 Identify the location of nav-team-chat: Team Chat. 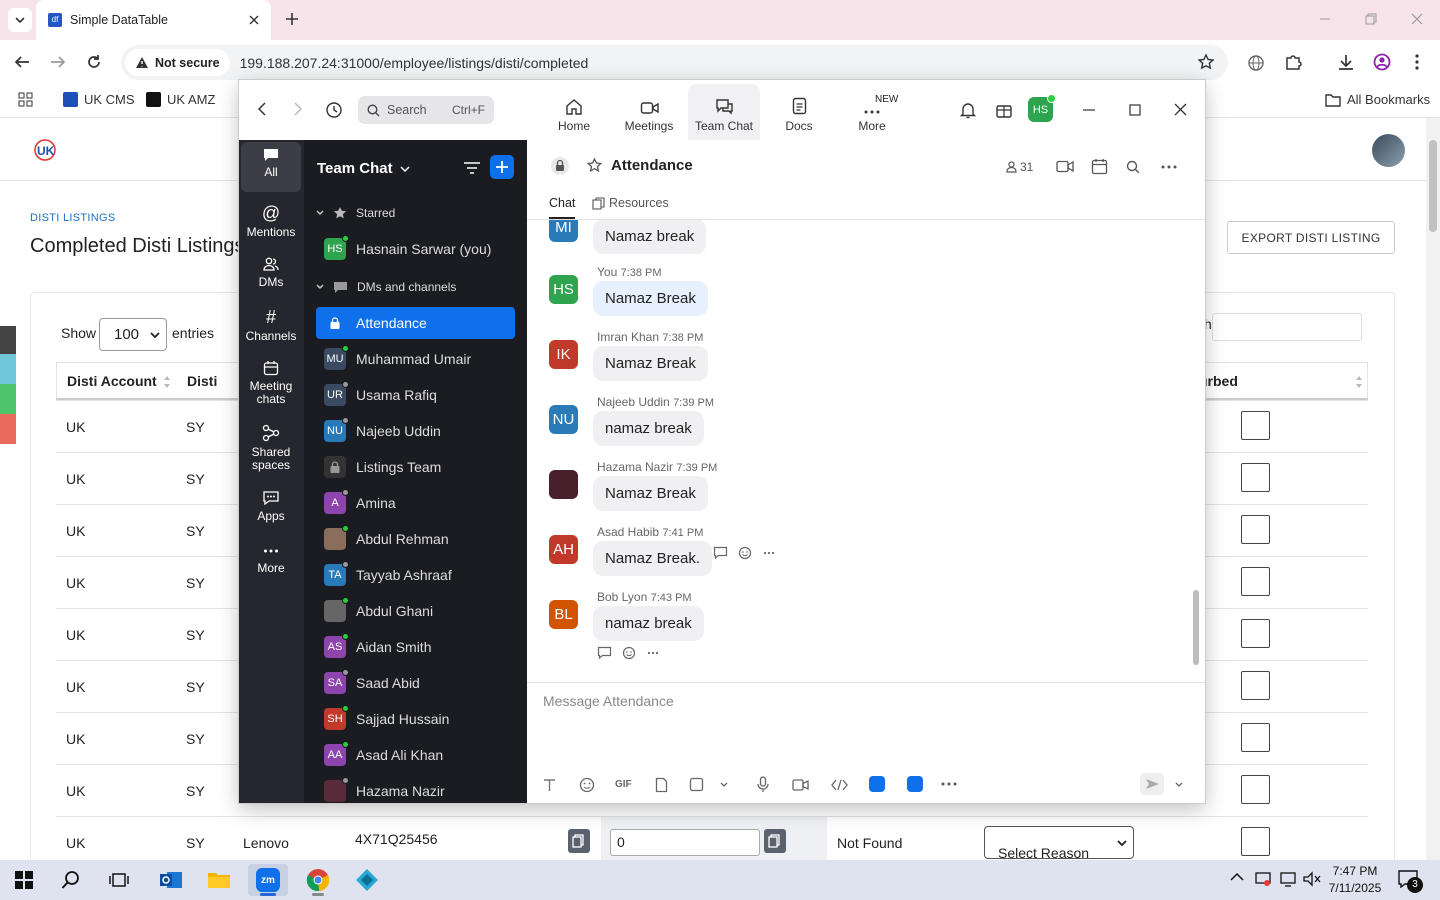
(724, 112).